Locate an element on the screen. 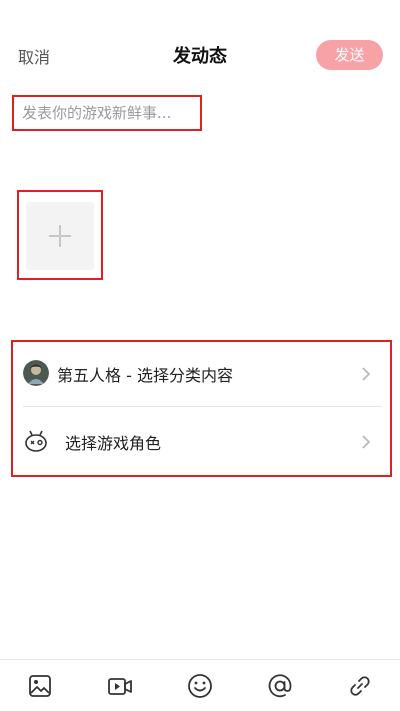 This screenshot has width=400, height=711. post-input-container is located at coordinates (107, 113).